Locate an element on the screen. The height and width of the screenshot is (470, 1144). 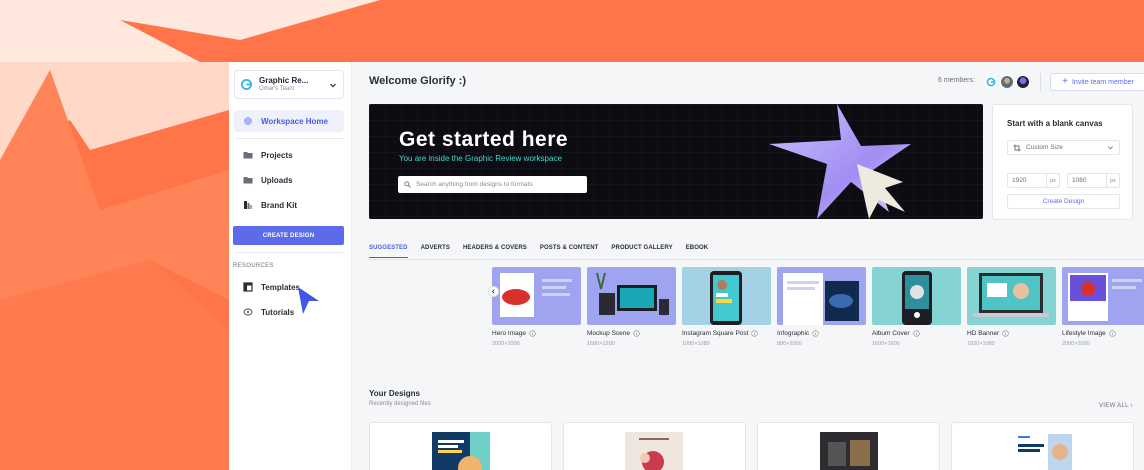
canvas-height-input: 1080 px is located at coordinates (1093, 180).